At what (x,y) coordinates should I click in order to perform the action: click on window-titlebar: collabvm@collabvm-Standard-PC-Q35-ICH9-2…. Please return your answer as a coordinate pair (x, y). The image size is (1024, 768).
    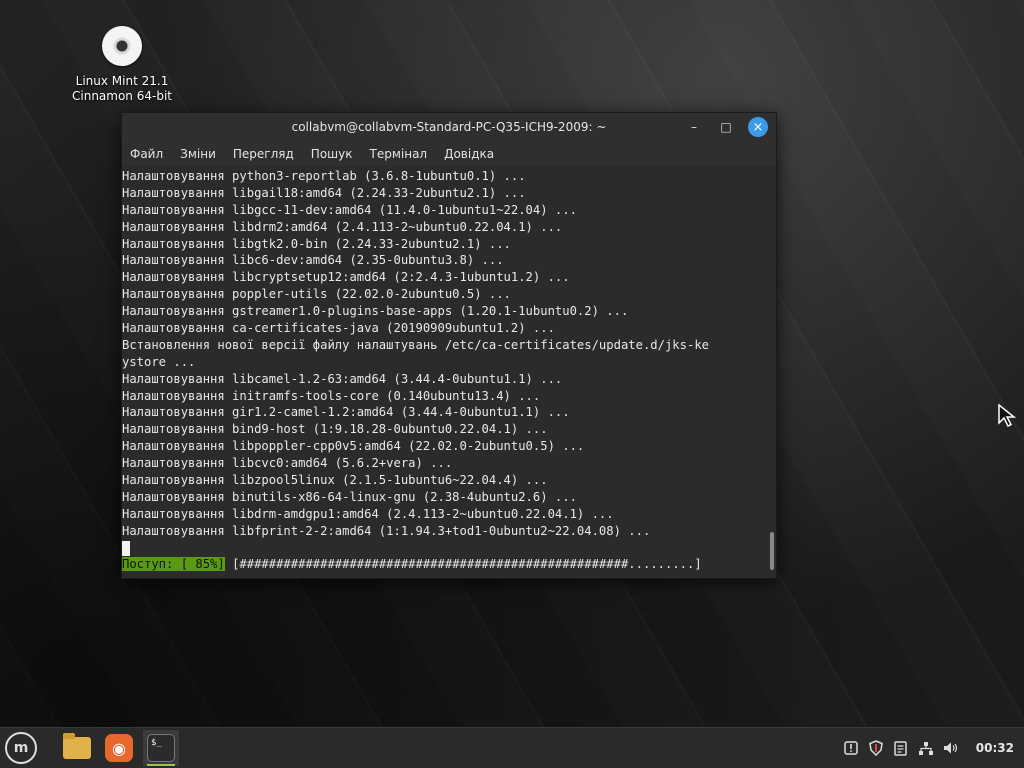
    Looking at the image, I should click on (449, 127).